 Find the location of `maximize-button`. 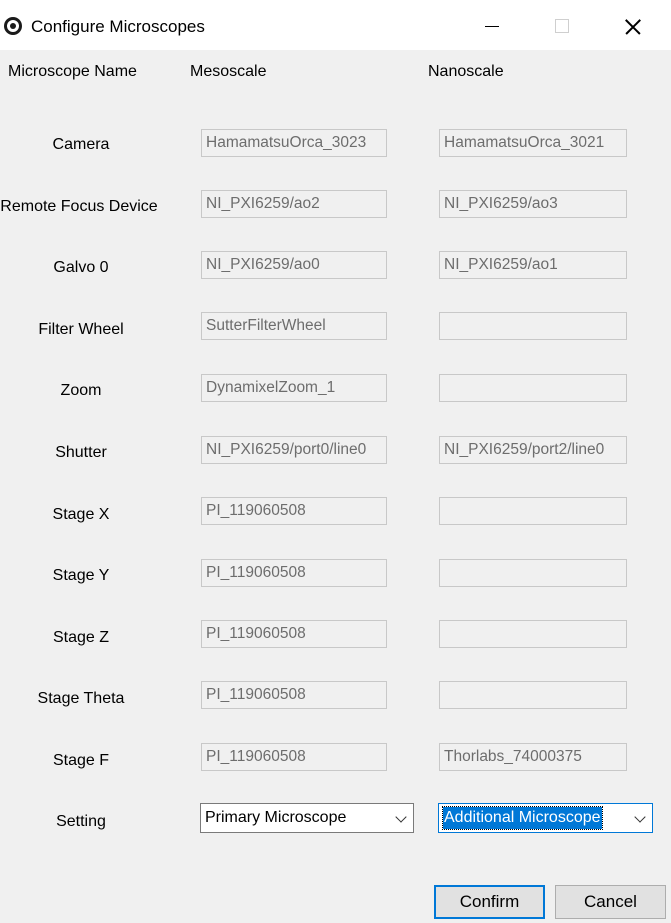

maximize-button is located at coordinates (561, 25).